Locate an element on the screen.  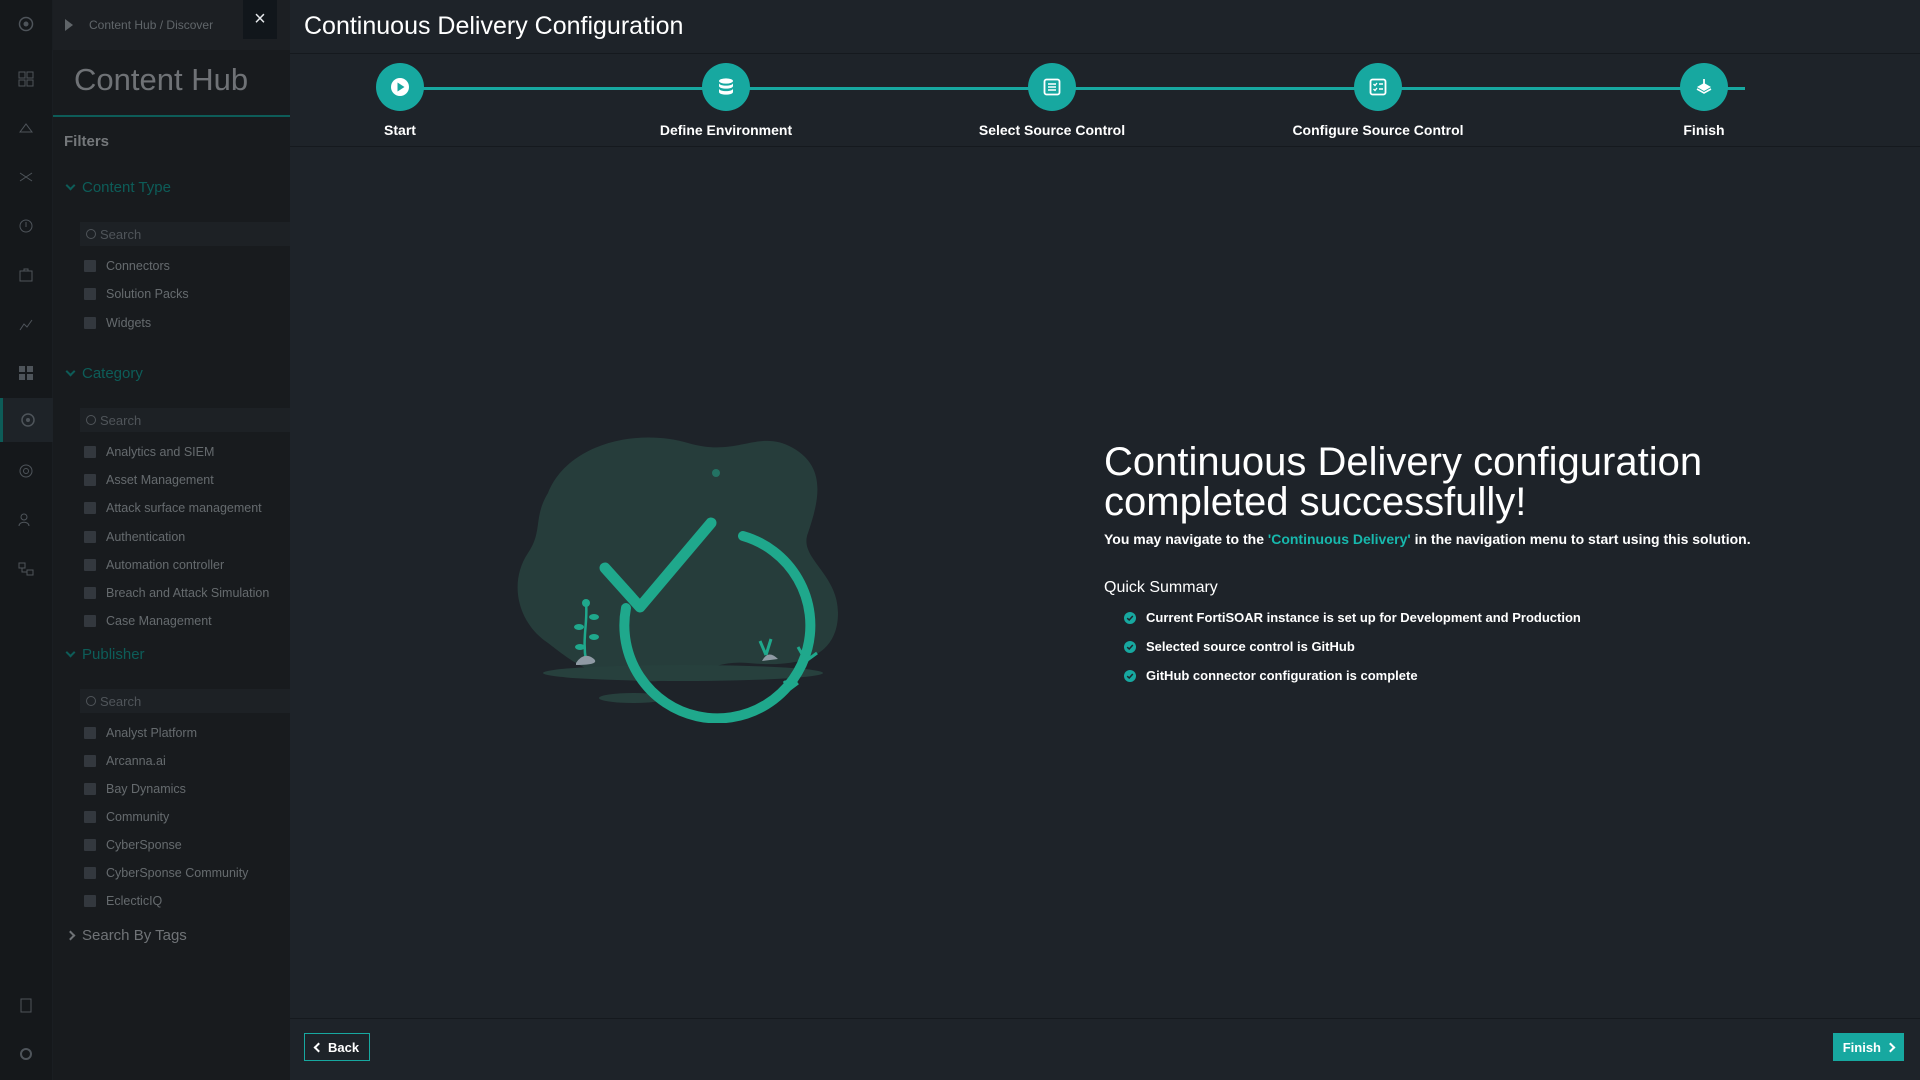
step-configure-source-control: Configure Source Control is located at coordinates (1378, 100).